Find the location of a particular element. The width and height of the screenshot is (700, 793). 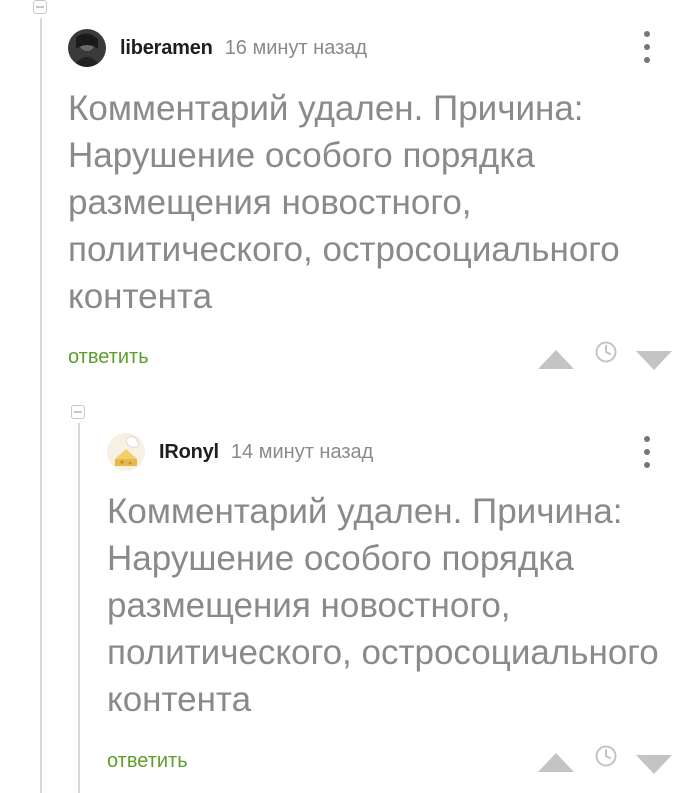

author-name: liberamen is located at coordinates (166, 48).